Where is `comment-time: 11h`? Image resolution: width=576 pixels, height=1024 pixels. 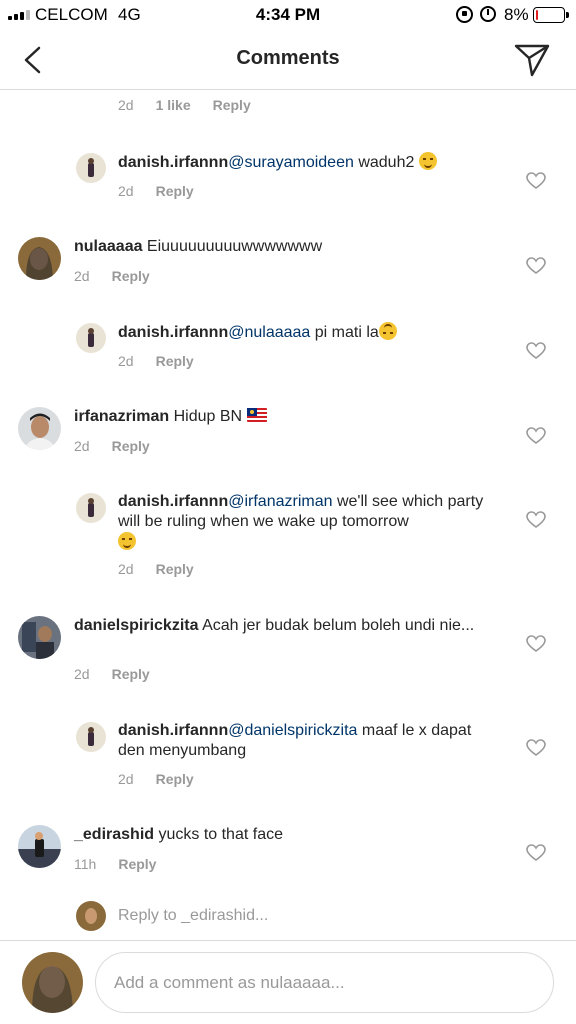 comment-time: 11h is located at coordinates (85, 864).